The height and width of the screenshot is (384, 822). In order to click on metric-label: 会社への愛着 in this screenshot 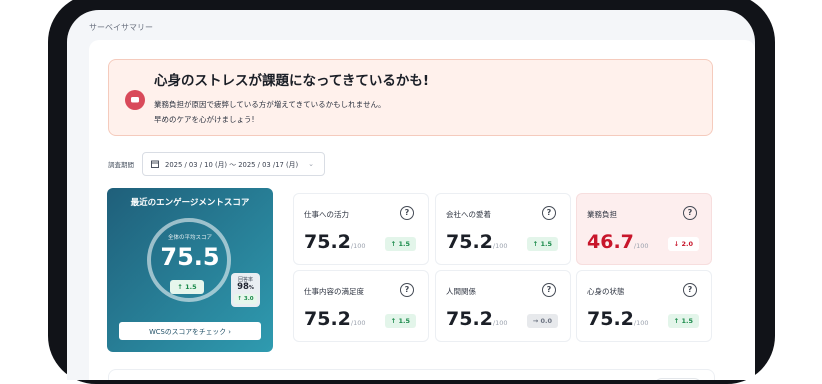, I will do `click(468, 214)`.